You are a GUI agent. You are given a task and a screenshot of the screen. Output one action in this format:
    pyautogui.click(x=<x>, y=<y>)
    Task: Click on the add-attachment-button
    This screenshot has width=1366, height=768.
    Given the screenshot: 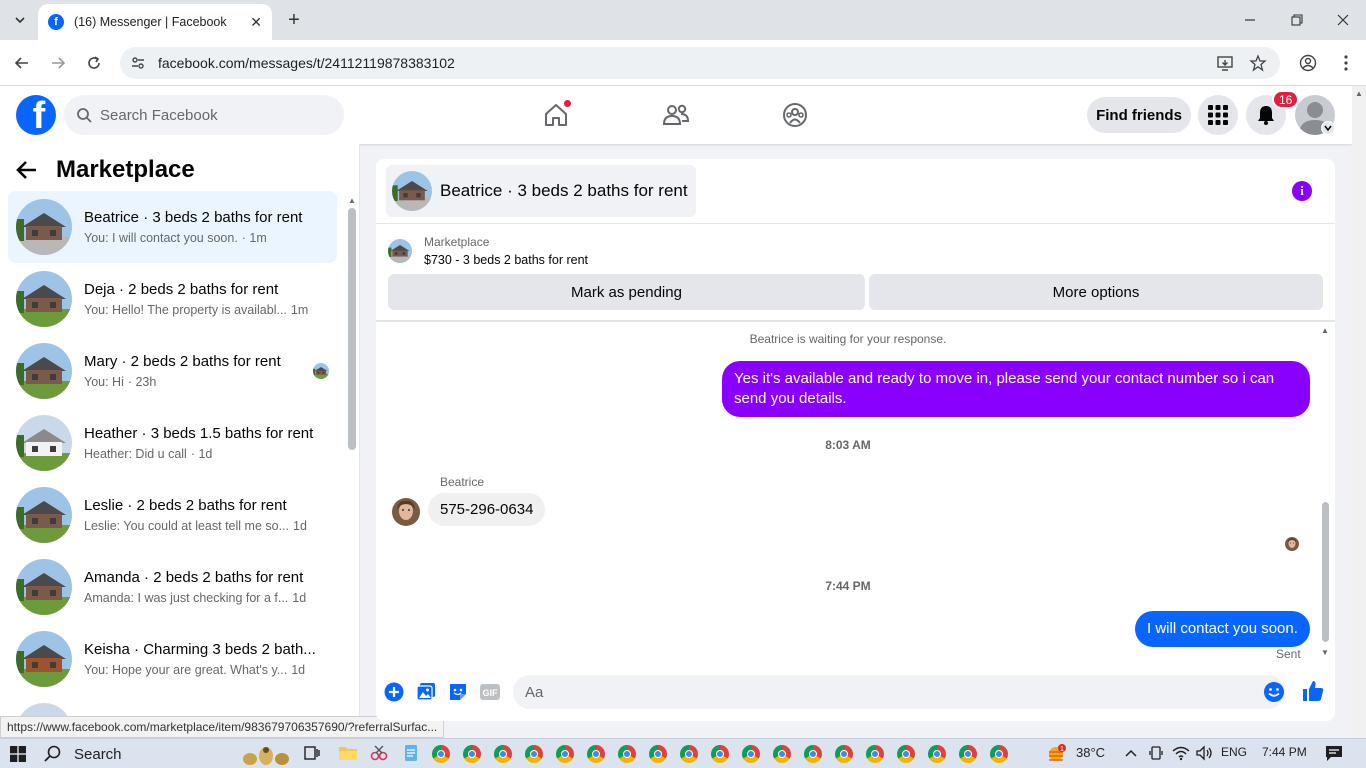 What is the action you would take?
    pyautogui.click(x=394, y=692)
    